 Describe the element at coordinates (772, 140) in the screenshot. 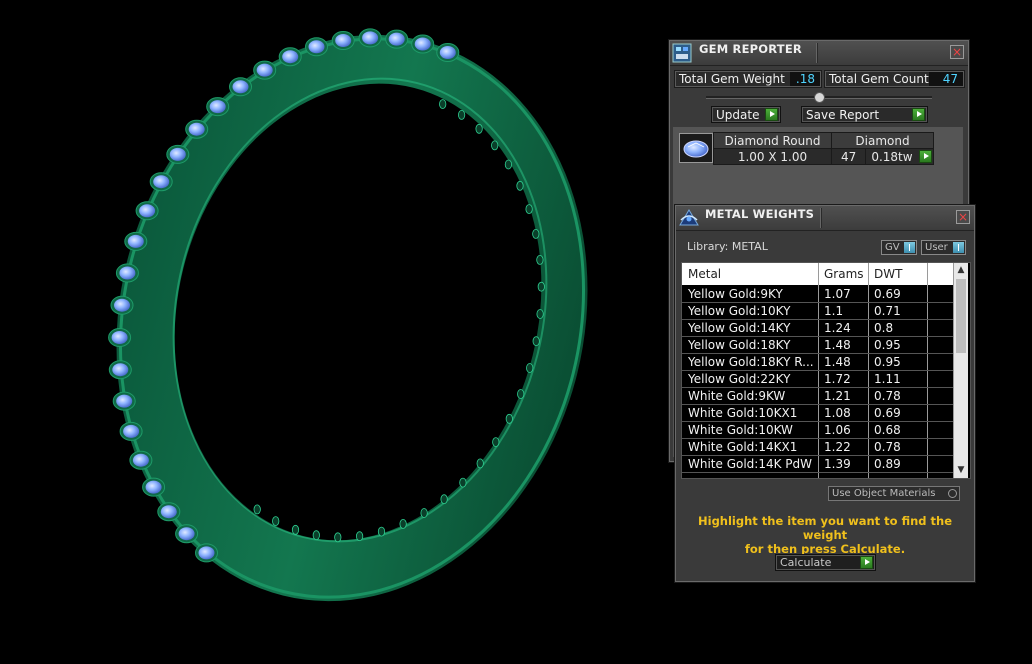

I see `gem-shape-cell: Diamond Round` at that location.